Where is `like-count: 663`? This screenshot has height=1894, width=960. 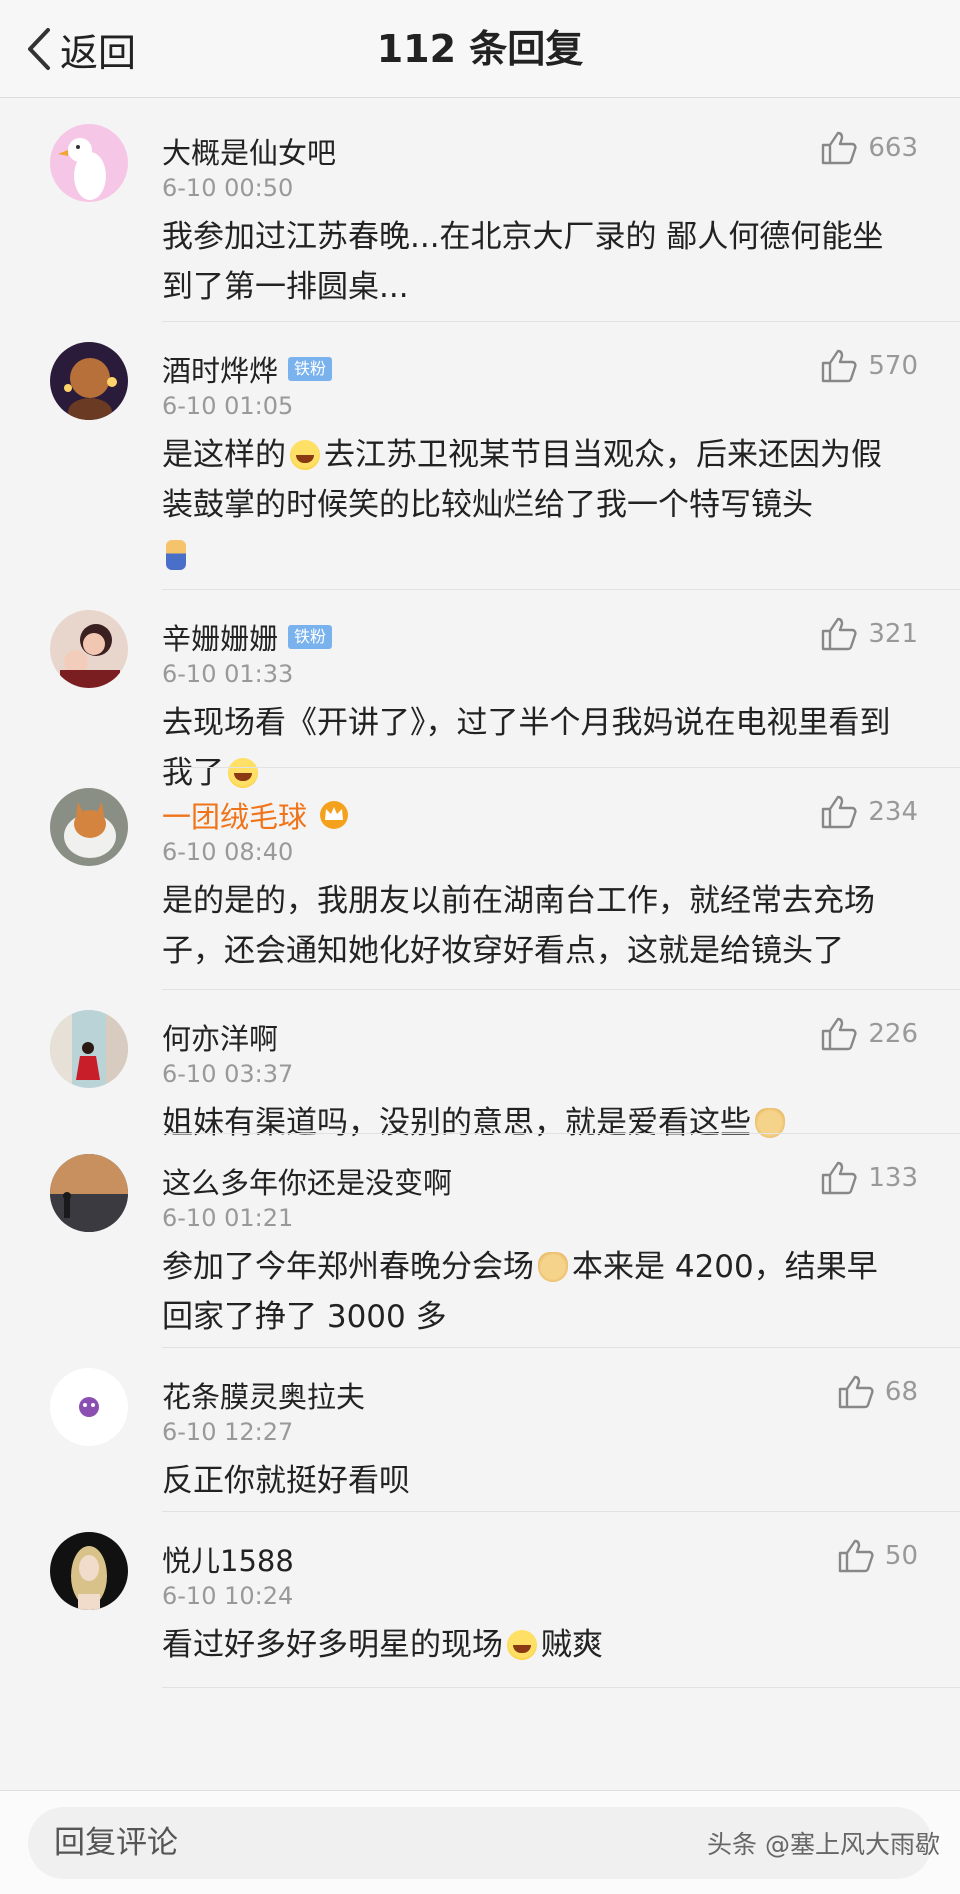 like-count: 663 is located at coordinates (893, 148).